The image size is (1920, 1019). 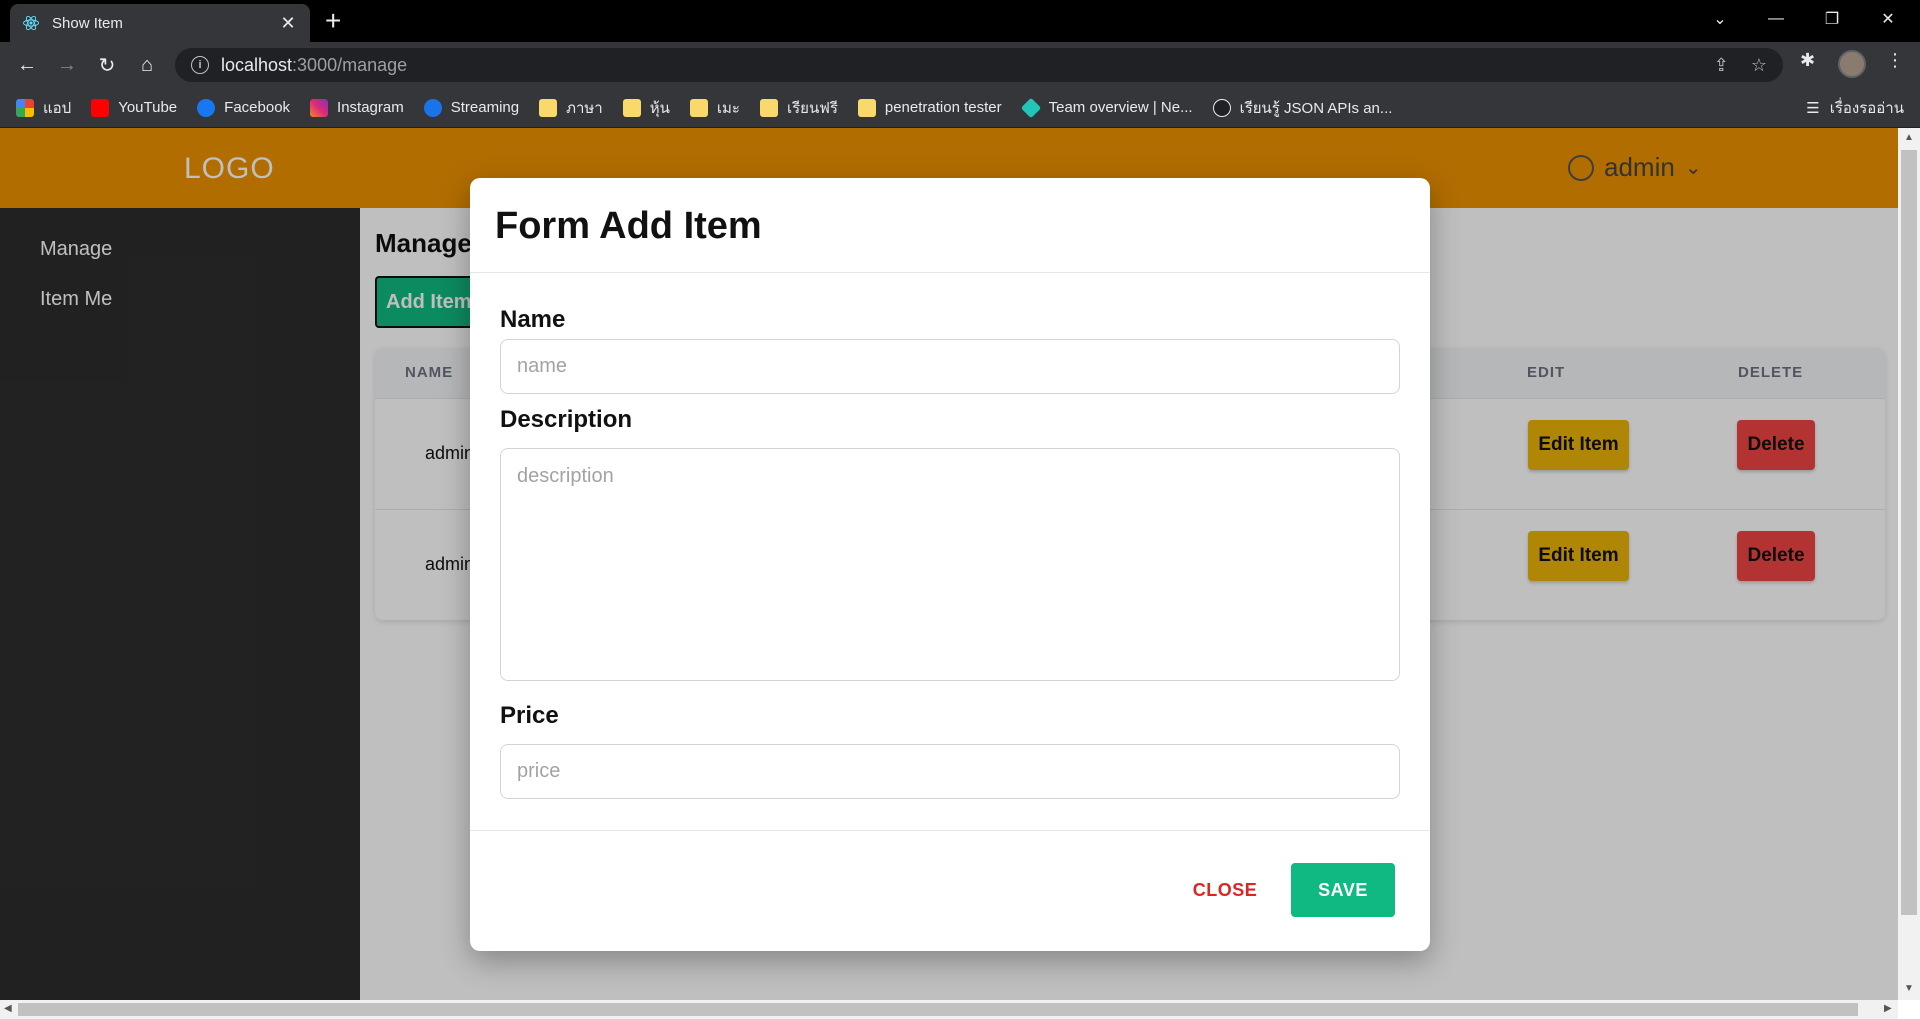 I want to click on site-info-icon: i, so click(x=200, y=65).